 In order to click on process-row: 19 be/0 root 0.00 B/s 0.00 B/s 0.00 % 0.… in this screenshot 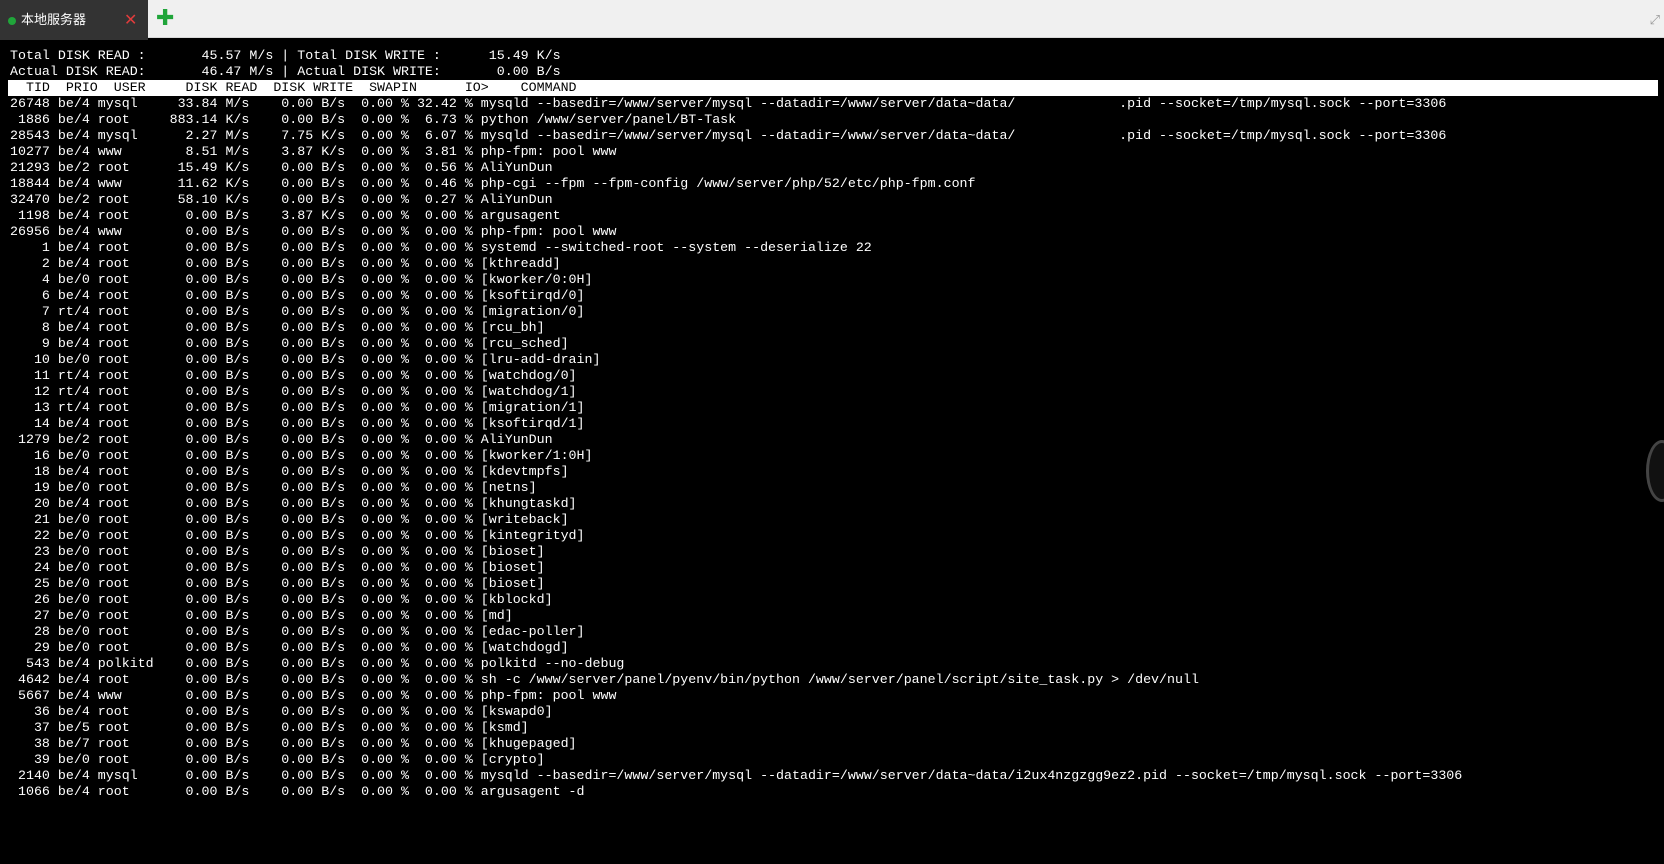, I will do `click(273, 487)`.